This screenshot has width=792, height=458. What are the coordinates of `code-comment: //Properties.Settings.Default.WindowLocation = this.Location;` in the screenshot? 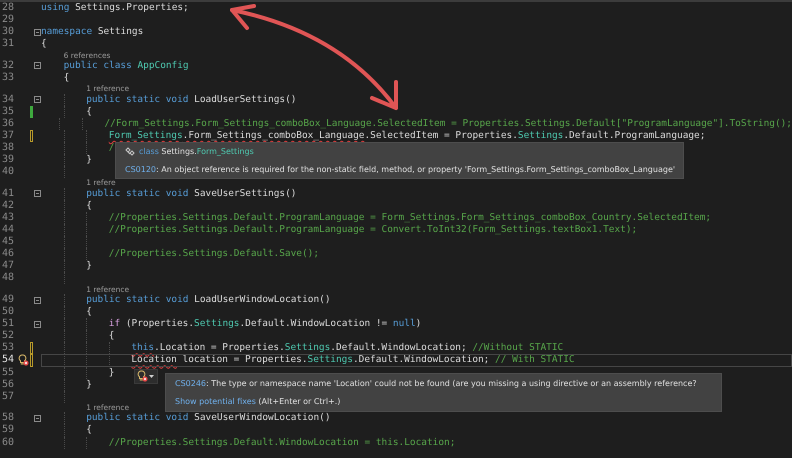 It's located at (282, 442).